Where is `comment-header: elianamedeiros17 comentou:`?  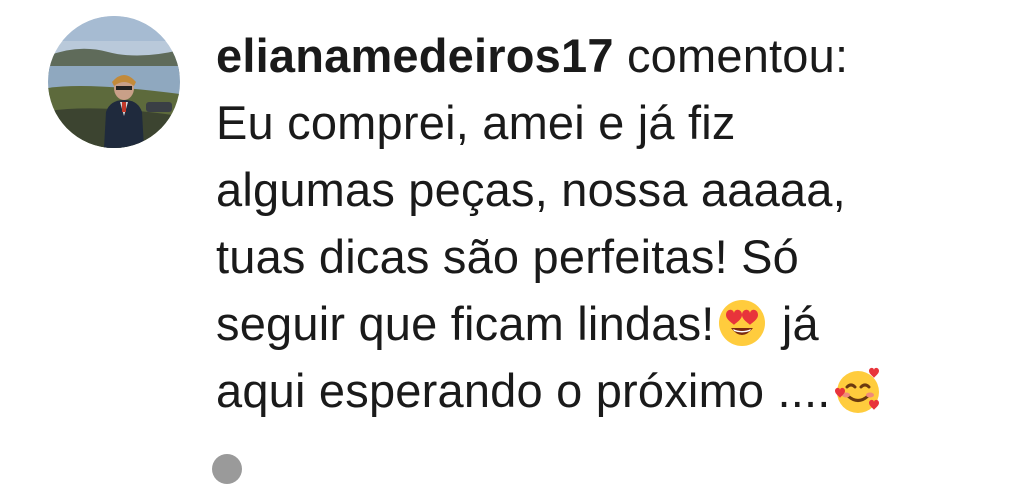 comment-header: elianamedeiros17 comentou: is located at coordinates (611, 55).